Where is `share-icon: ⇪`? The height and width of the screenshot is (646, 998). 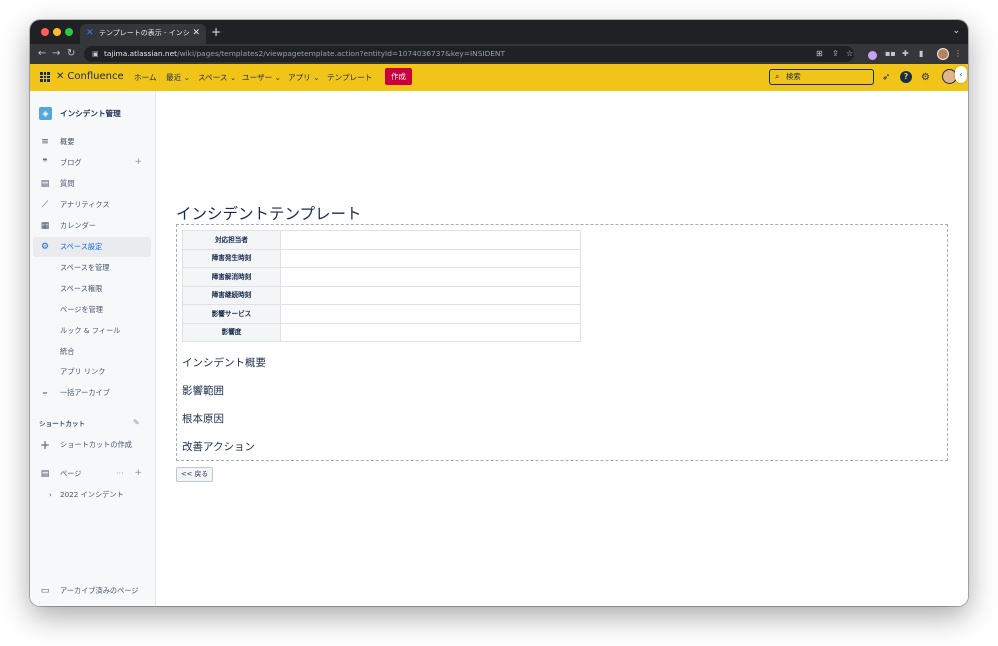
share-icon: ⇪ is located at coordinates (835, 54).